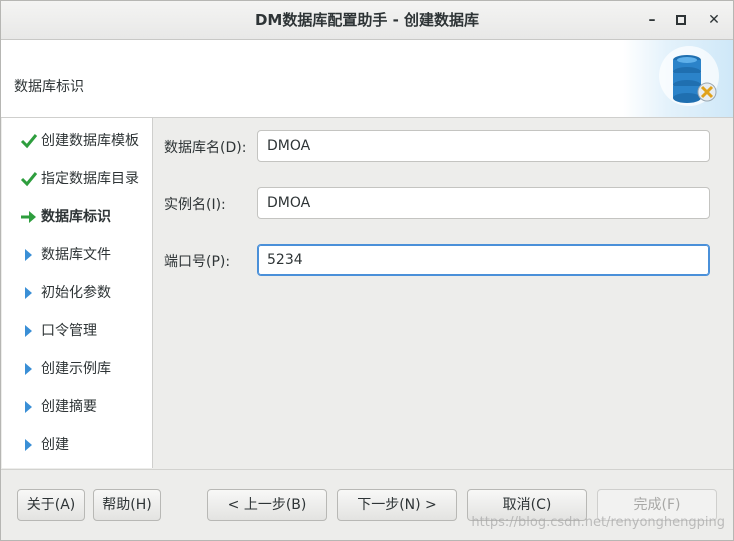 The height and width of the screenshot is (541, 734). I want to click on close-button: ✕, so click(714, 20).